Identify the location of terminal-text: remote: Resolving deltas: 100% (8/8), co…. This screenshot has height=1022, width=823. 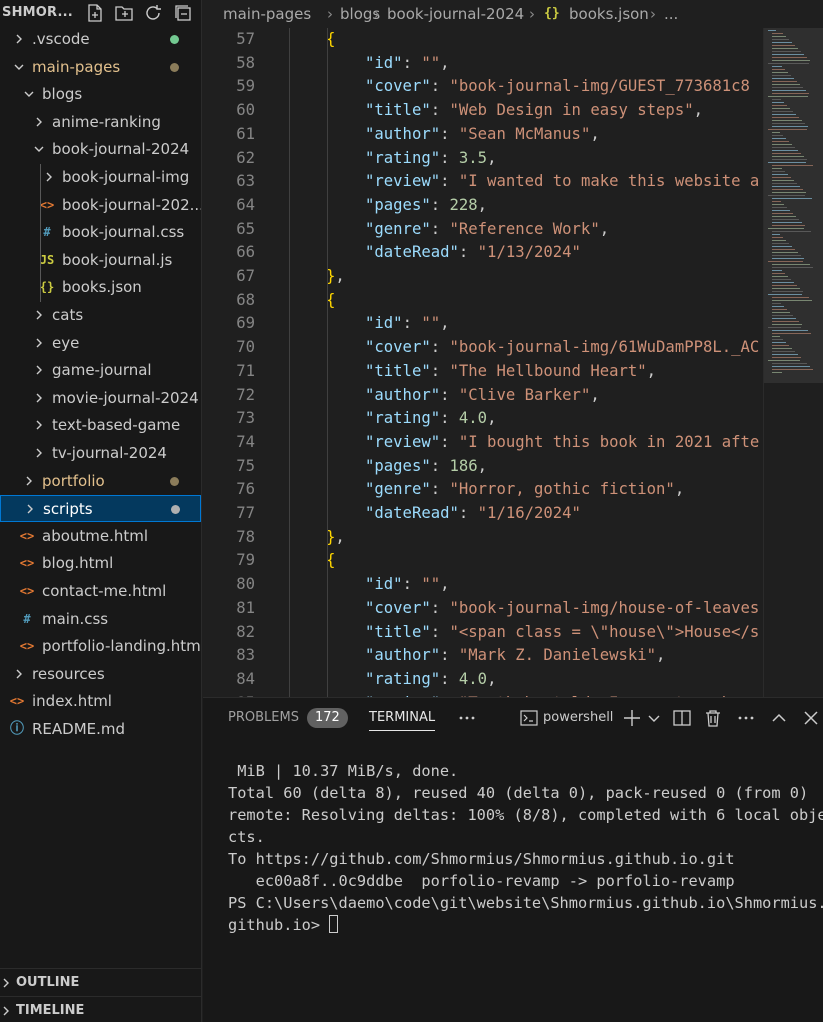
(525, 815).